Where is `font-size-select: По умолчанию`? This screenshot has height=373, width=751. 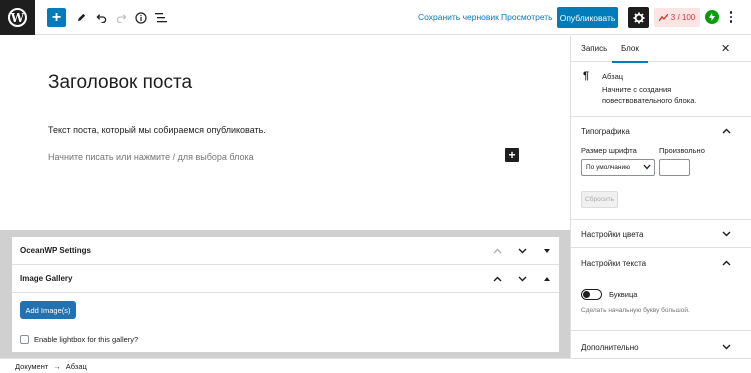
font-size-select: По умолчанию is located at coordinates (618, 167).